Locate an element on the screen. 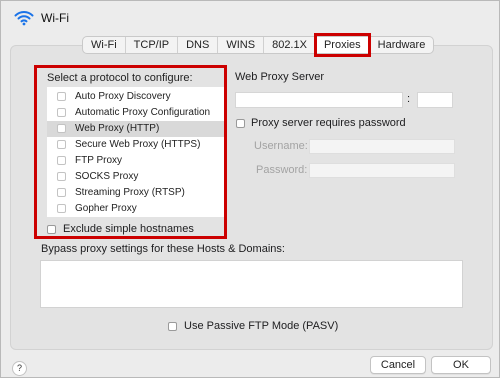 The image size is (500, 378). ok-button: OK is located at coordinates (461, 365).